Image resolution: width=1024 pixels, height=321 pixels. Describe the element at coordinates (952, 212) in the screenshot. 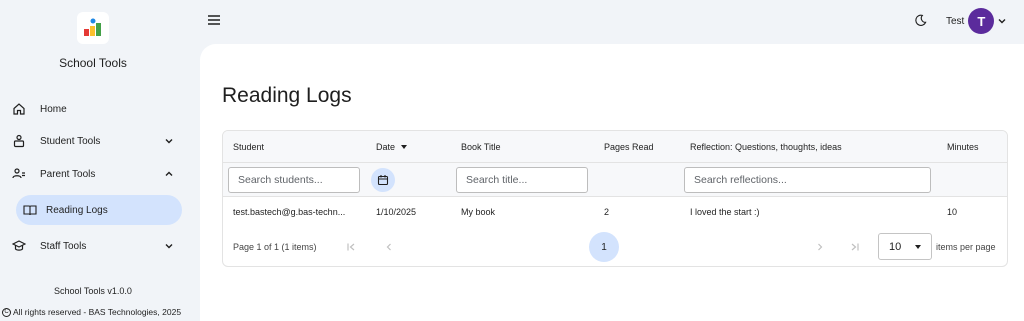

I see `cell-minutes: 10` at that location.